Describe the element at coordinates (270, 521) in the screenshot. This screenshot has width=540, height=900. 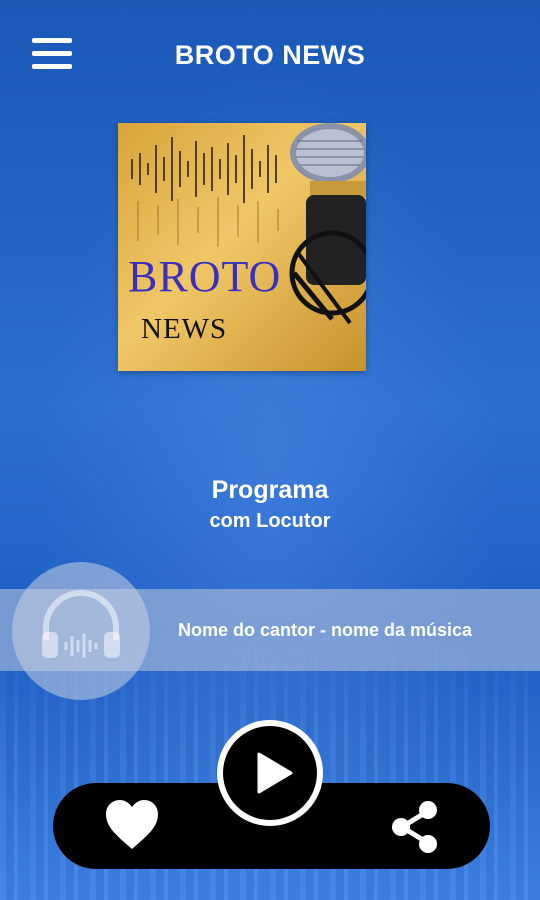
I see `program-host: com Locutor` at that location.